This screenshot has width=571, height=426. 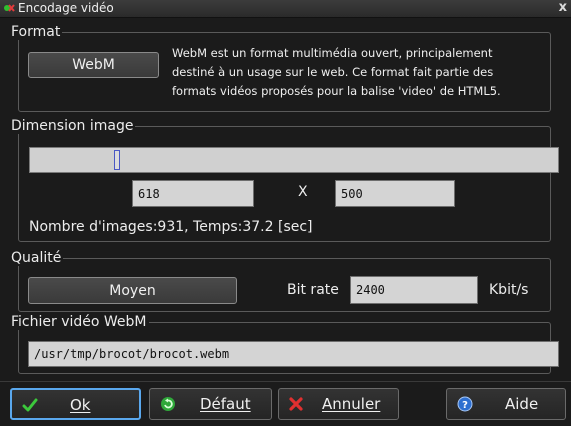 I want to click on reset-icon, so click(x=168, y=404).